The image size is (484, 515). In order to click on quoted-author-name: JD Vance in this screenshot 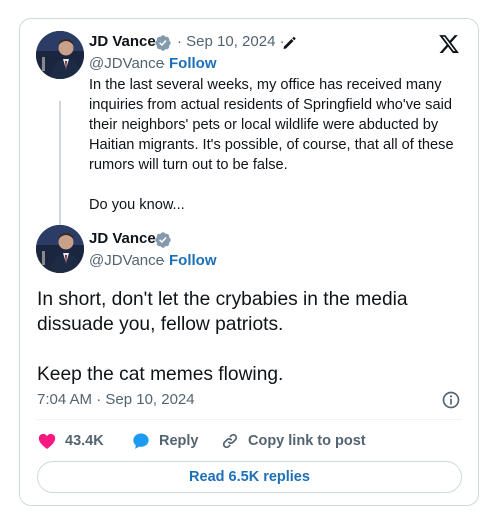, I will do `click(122, 41)`.